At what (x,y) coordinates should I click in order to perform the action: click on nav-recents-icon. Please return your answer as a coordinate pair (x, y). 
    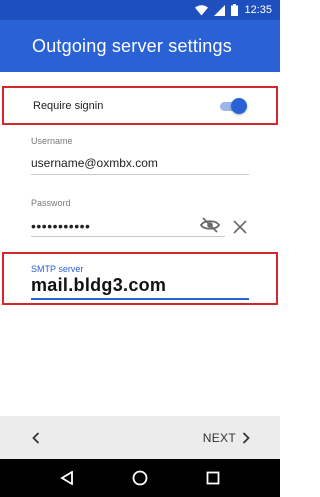
    Looking at the image, I should click on (213, 478).